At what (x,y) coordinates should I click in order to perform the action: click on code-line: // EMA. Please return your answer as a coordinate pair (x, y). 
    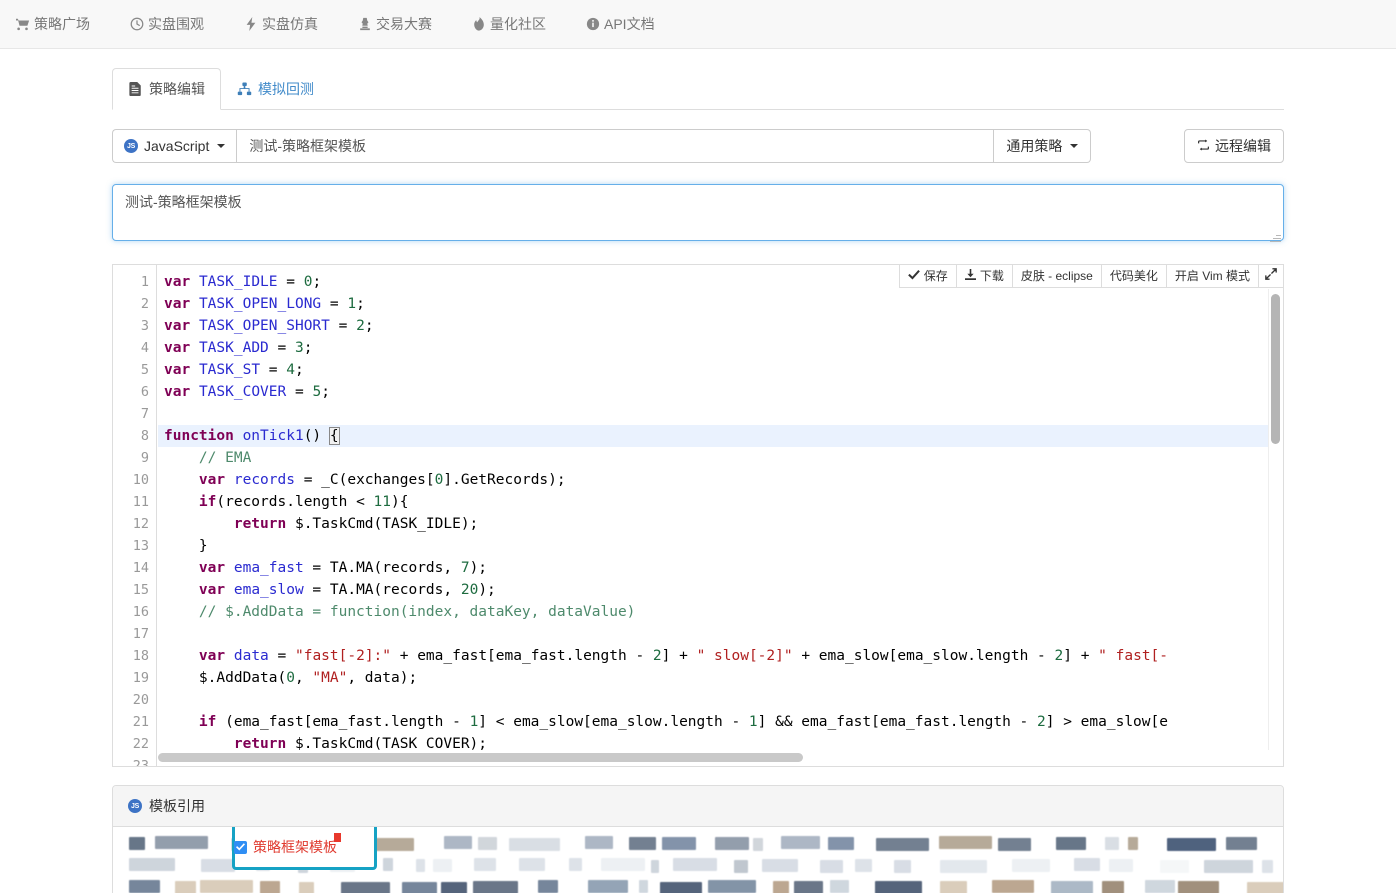
    Looking at the image, I should click on (720, 458).